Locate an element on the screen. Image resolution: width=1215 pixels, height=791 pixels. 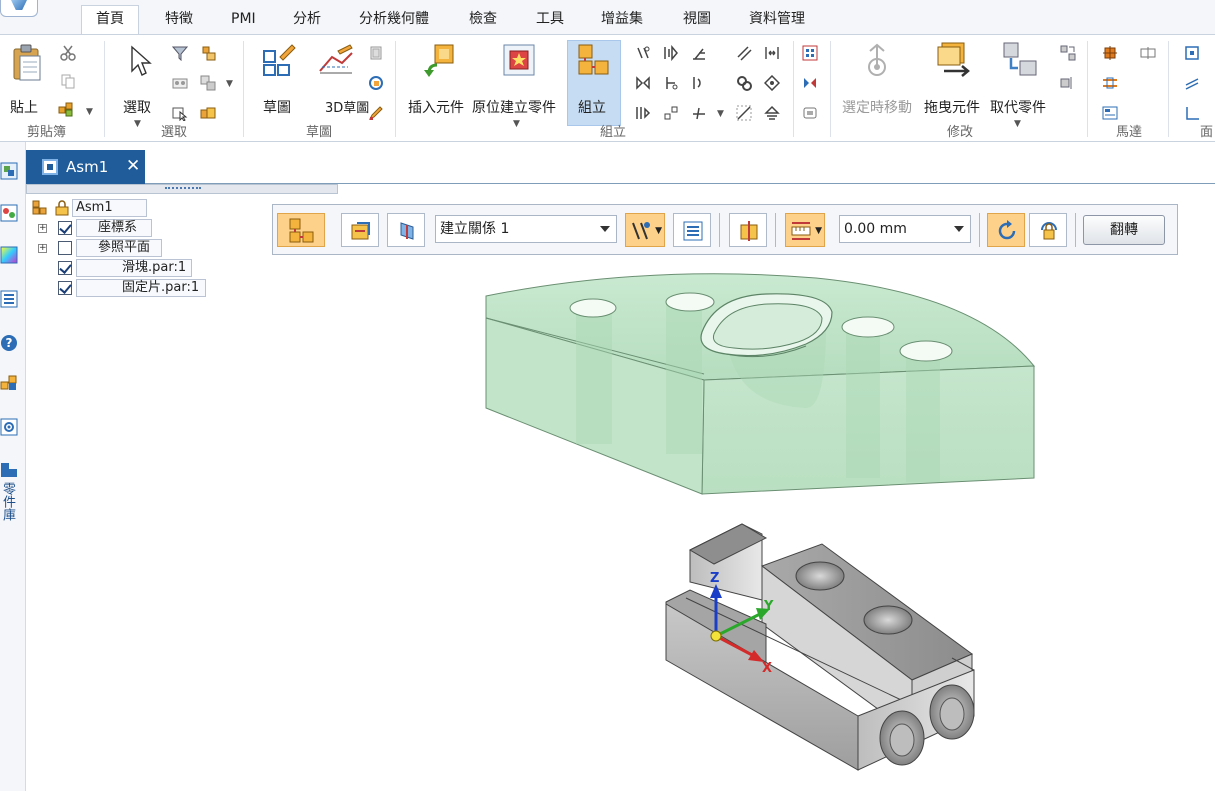
layers-icon is located at coordinates (9, 213).